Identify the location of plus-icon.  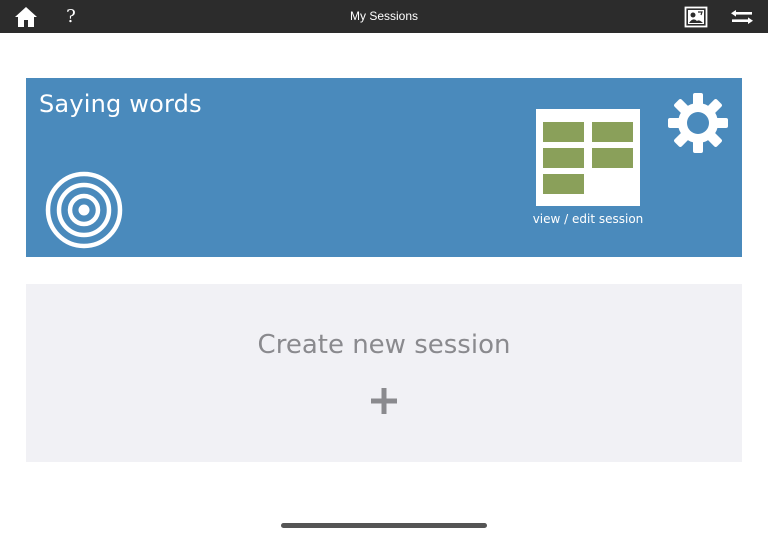
(384, 401).